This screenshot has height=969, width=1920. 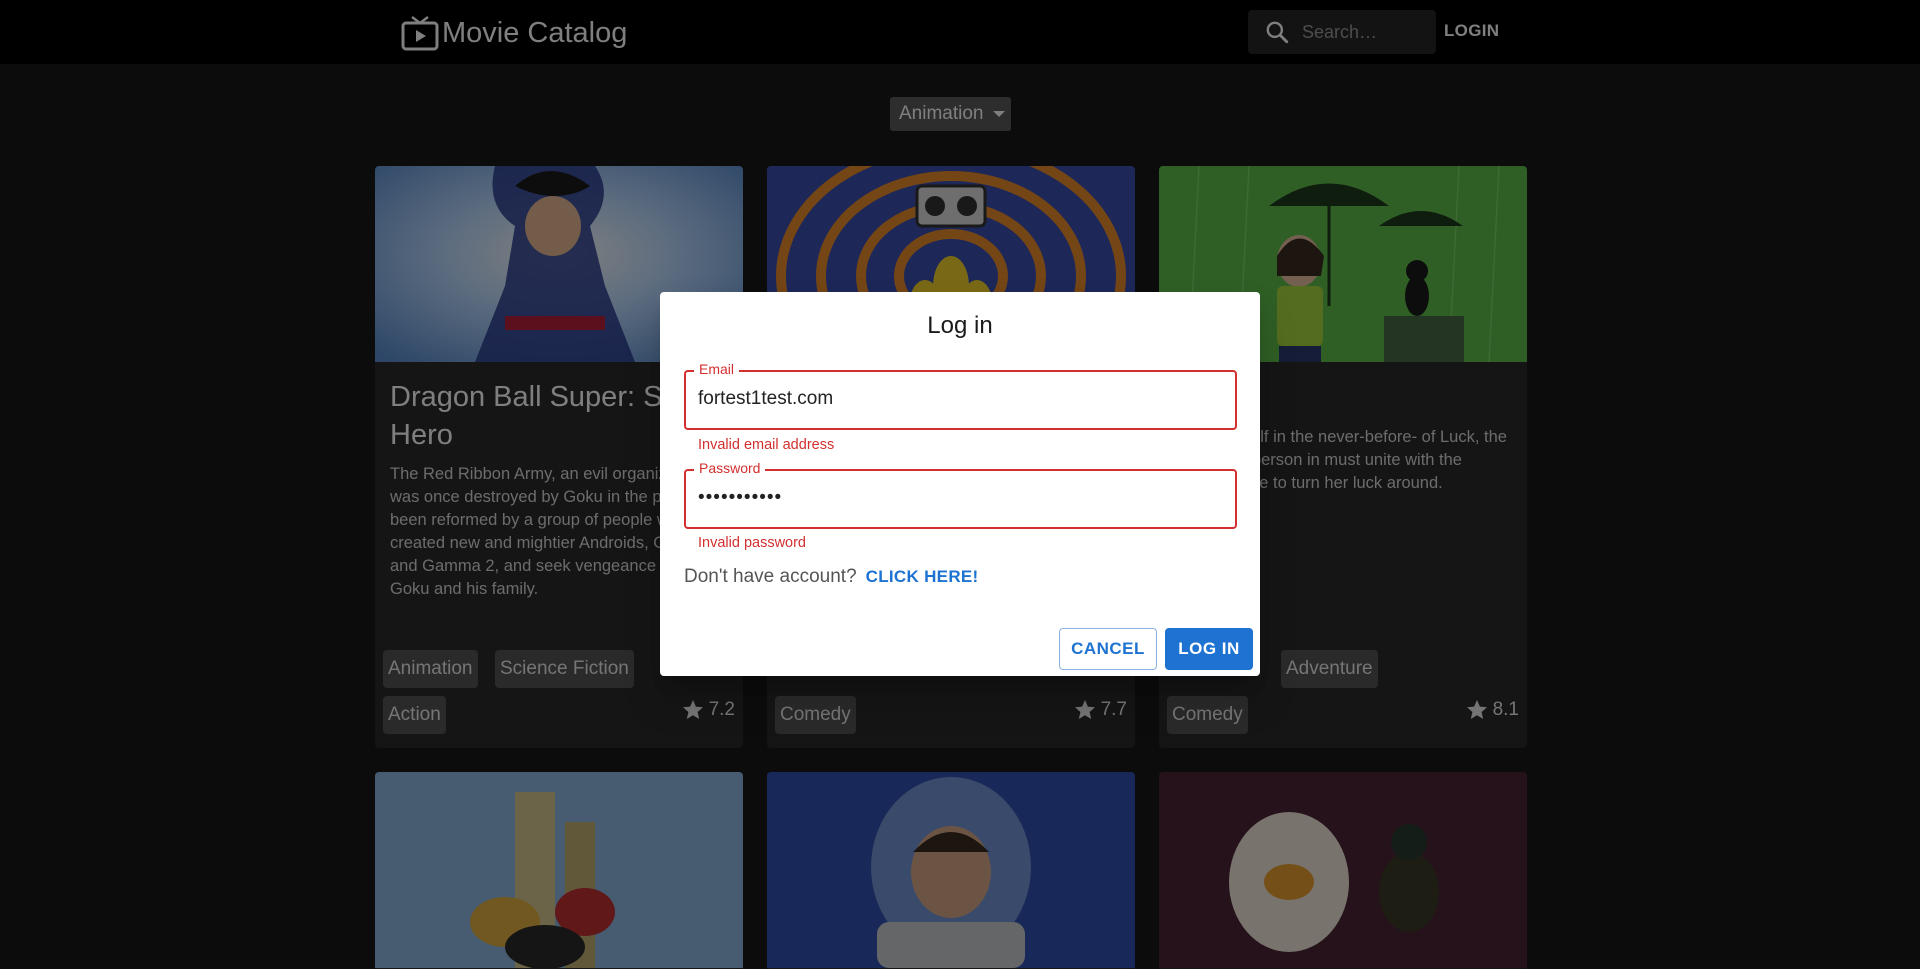 What do you see at coordinates (1209, 649) in the screenshot?
I see `login-submit-button: LOG IN` at bounding box center [1209, 649].